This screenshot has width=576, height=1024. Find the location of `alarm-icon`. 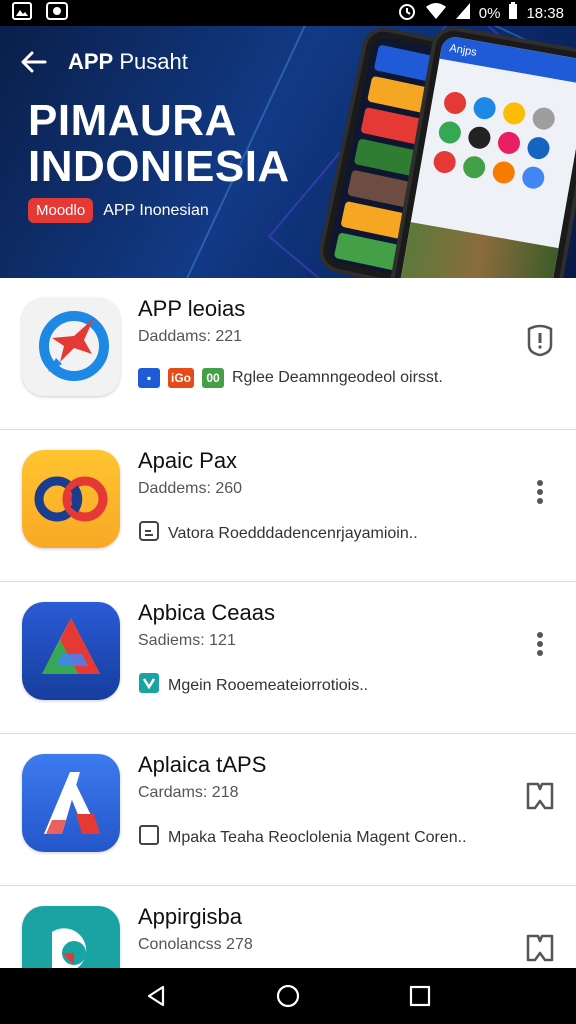

alarm-icon is located at coordinates (407, 13).